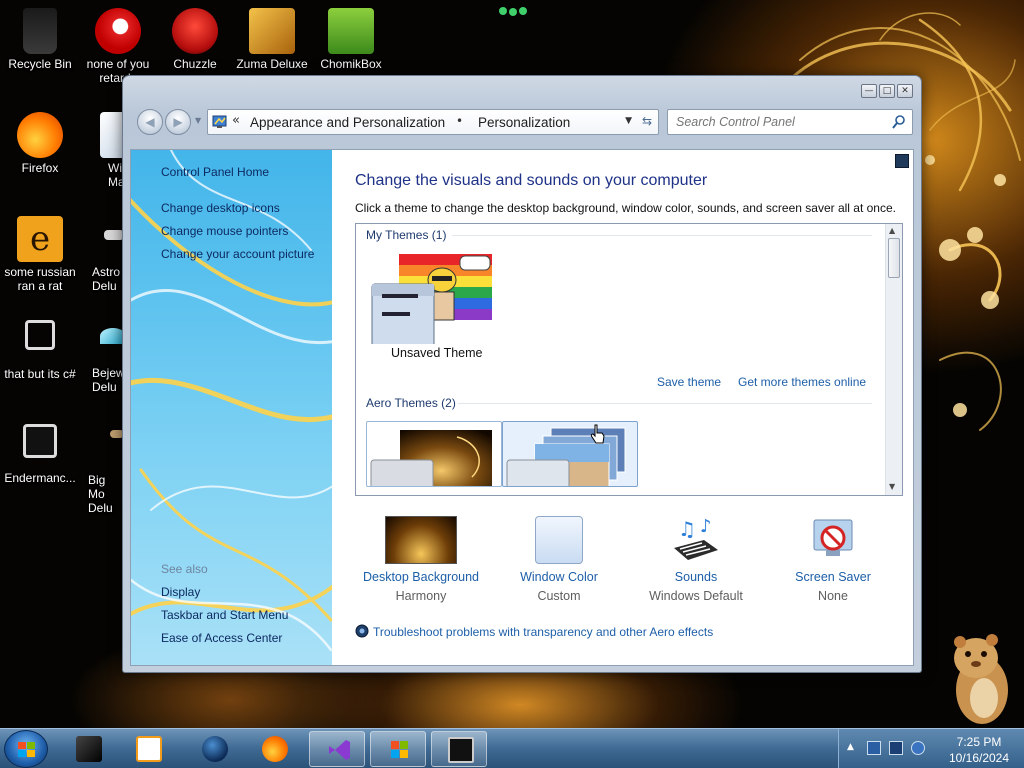 Image resolution: width=1024 pixels, height=768 pixels. Describe the element at coordinates (421, 596) in the screenshot. I see `desktop-background-value: Harmony` at that location.